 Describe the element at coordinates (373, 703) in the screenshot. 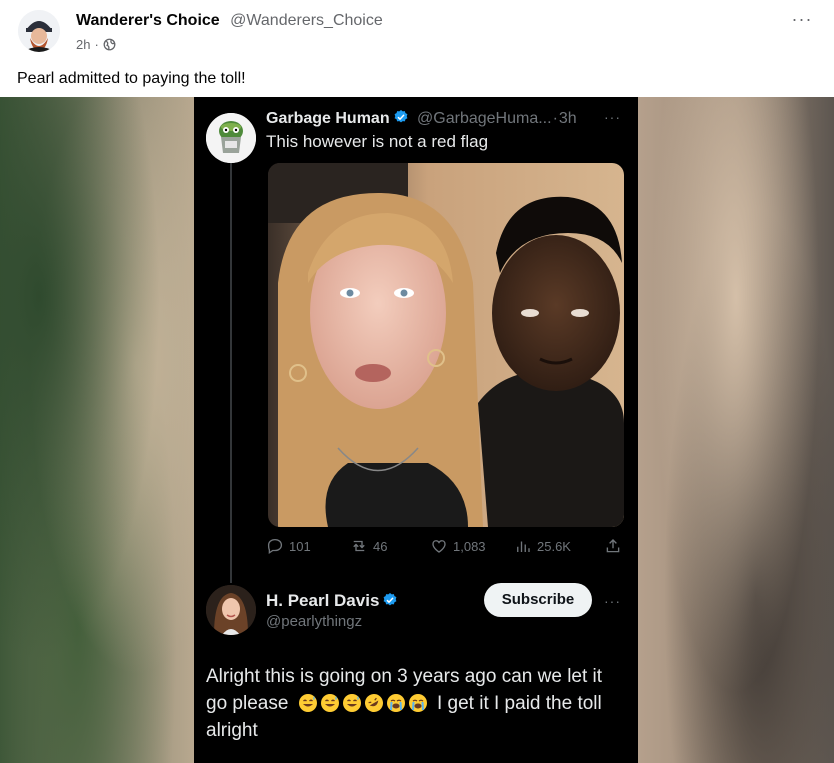

I see `rofl-emoji` at that location.